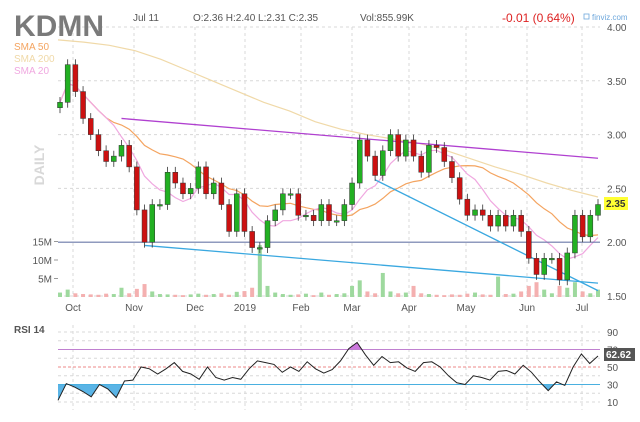 The image size is (640, 422). What do you see at coordinates (301, 308) in the screenshot?
I see `x-tick-label: Feb` at bounding box center [301, 308].